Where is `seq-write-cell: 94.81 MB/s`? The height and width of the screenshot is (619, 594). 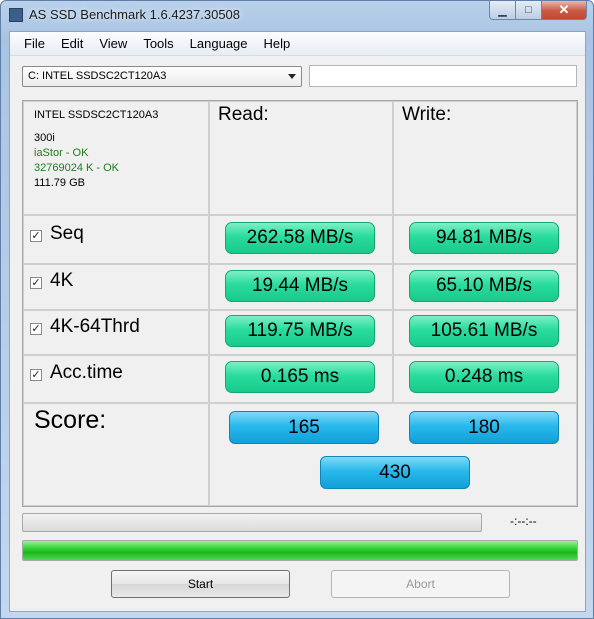 seq-write-cell: 94.81 MB/s is located at coordinates (485, 239).